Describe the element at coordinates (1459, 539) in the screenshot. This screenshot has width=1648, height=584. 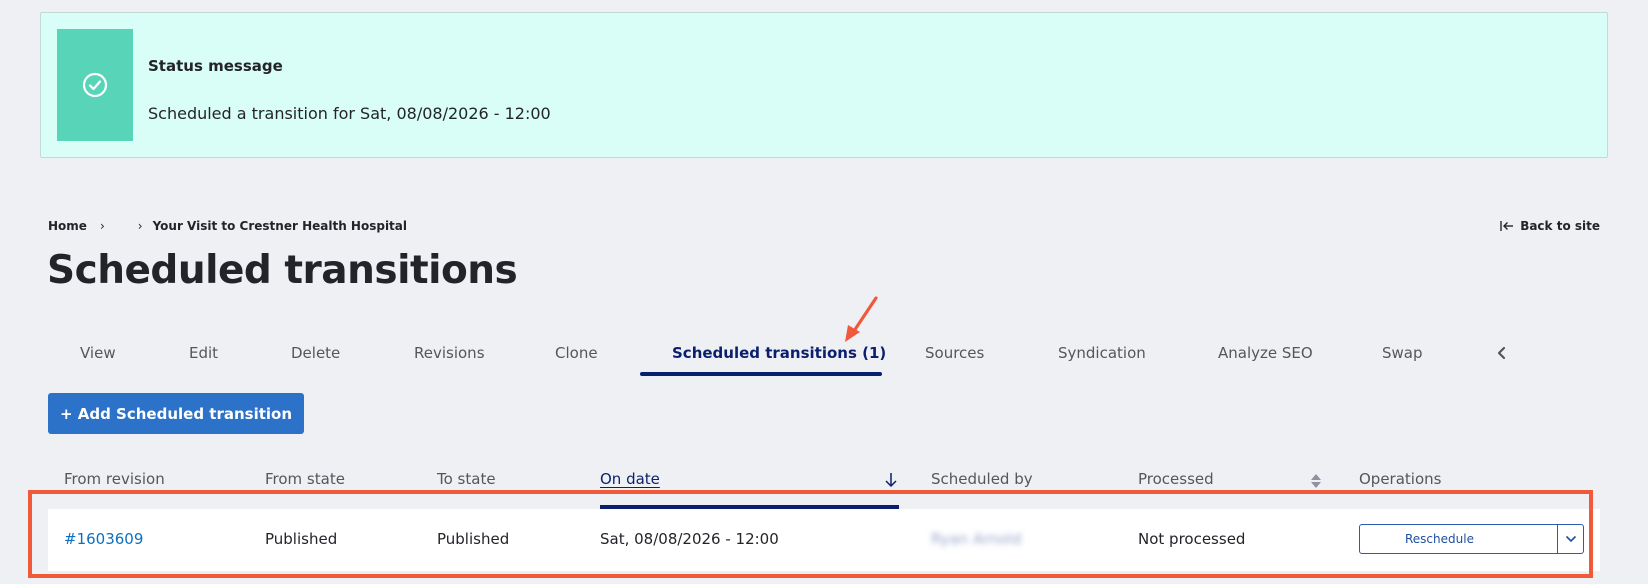
I see `reschedule-button: Reschedule` at that location.